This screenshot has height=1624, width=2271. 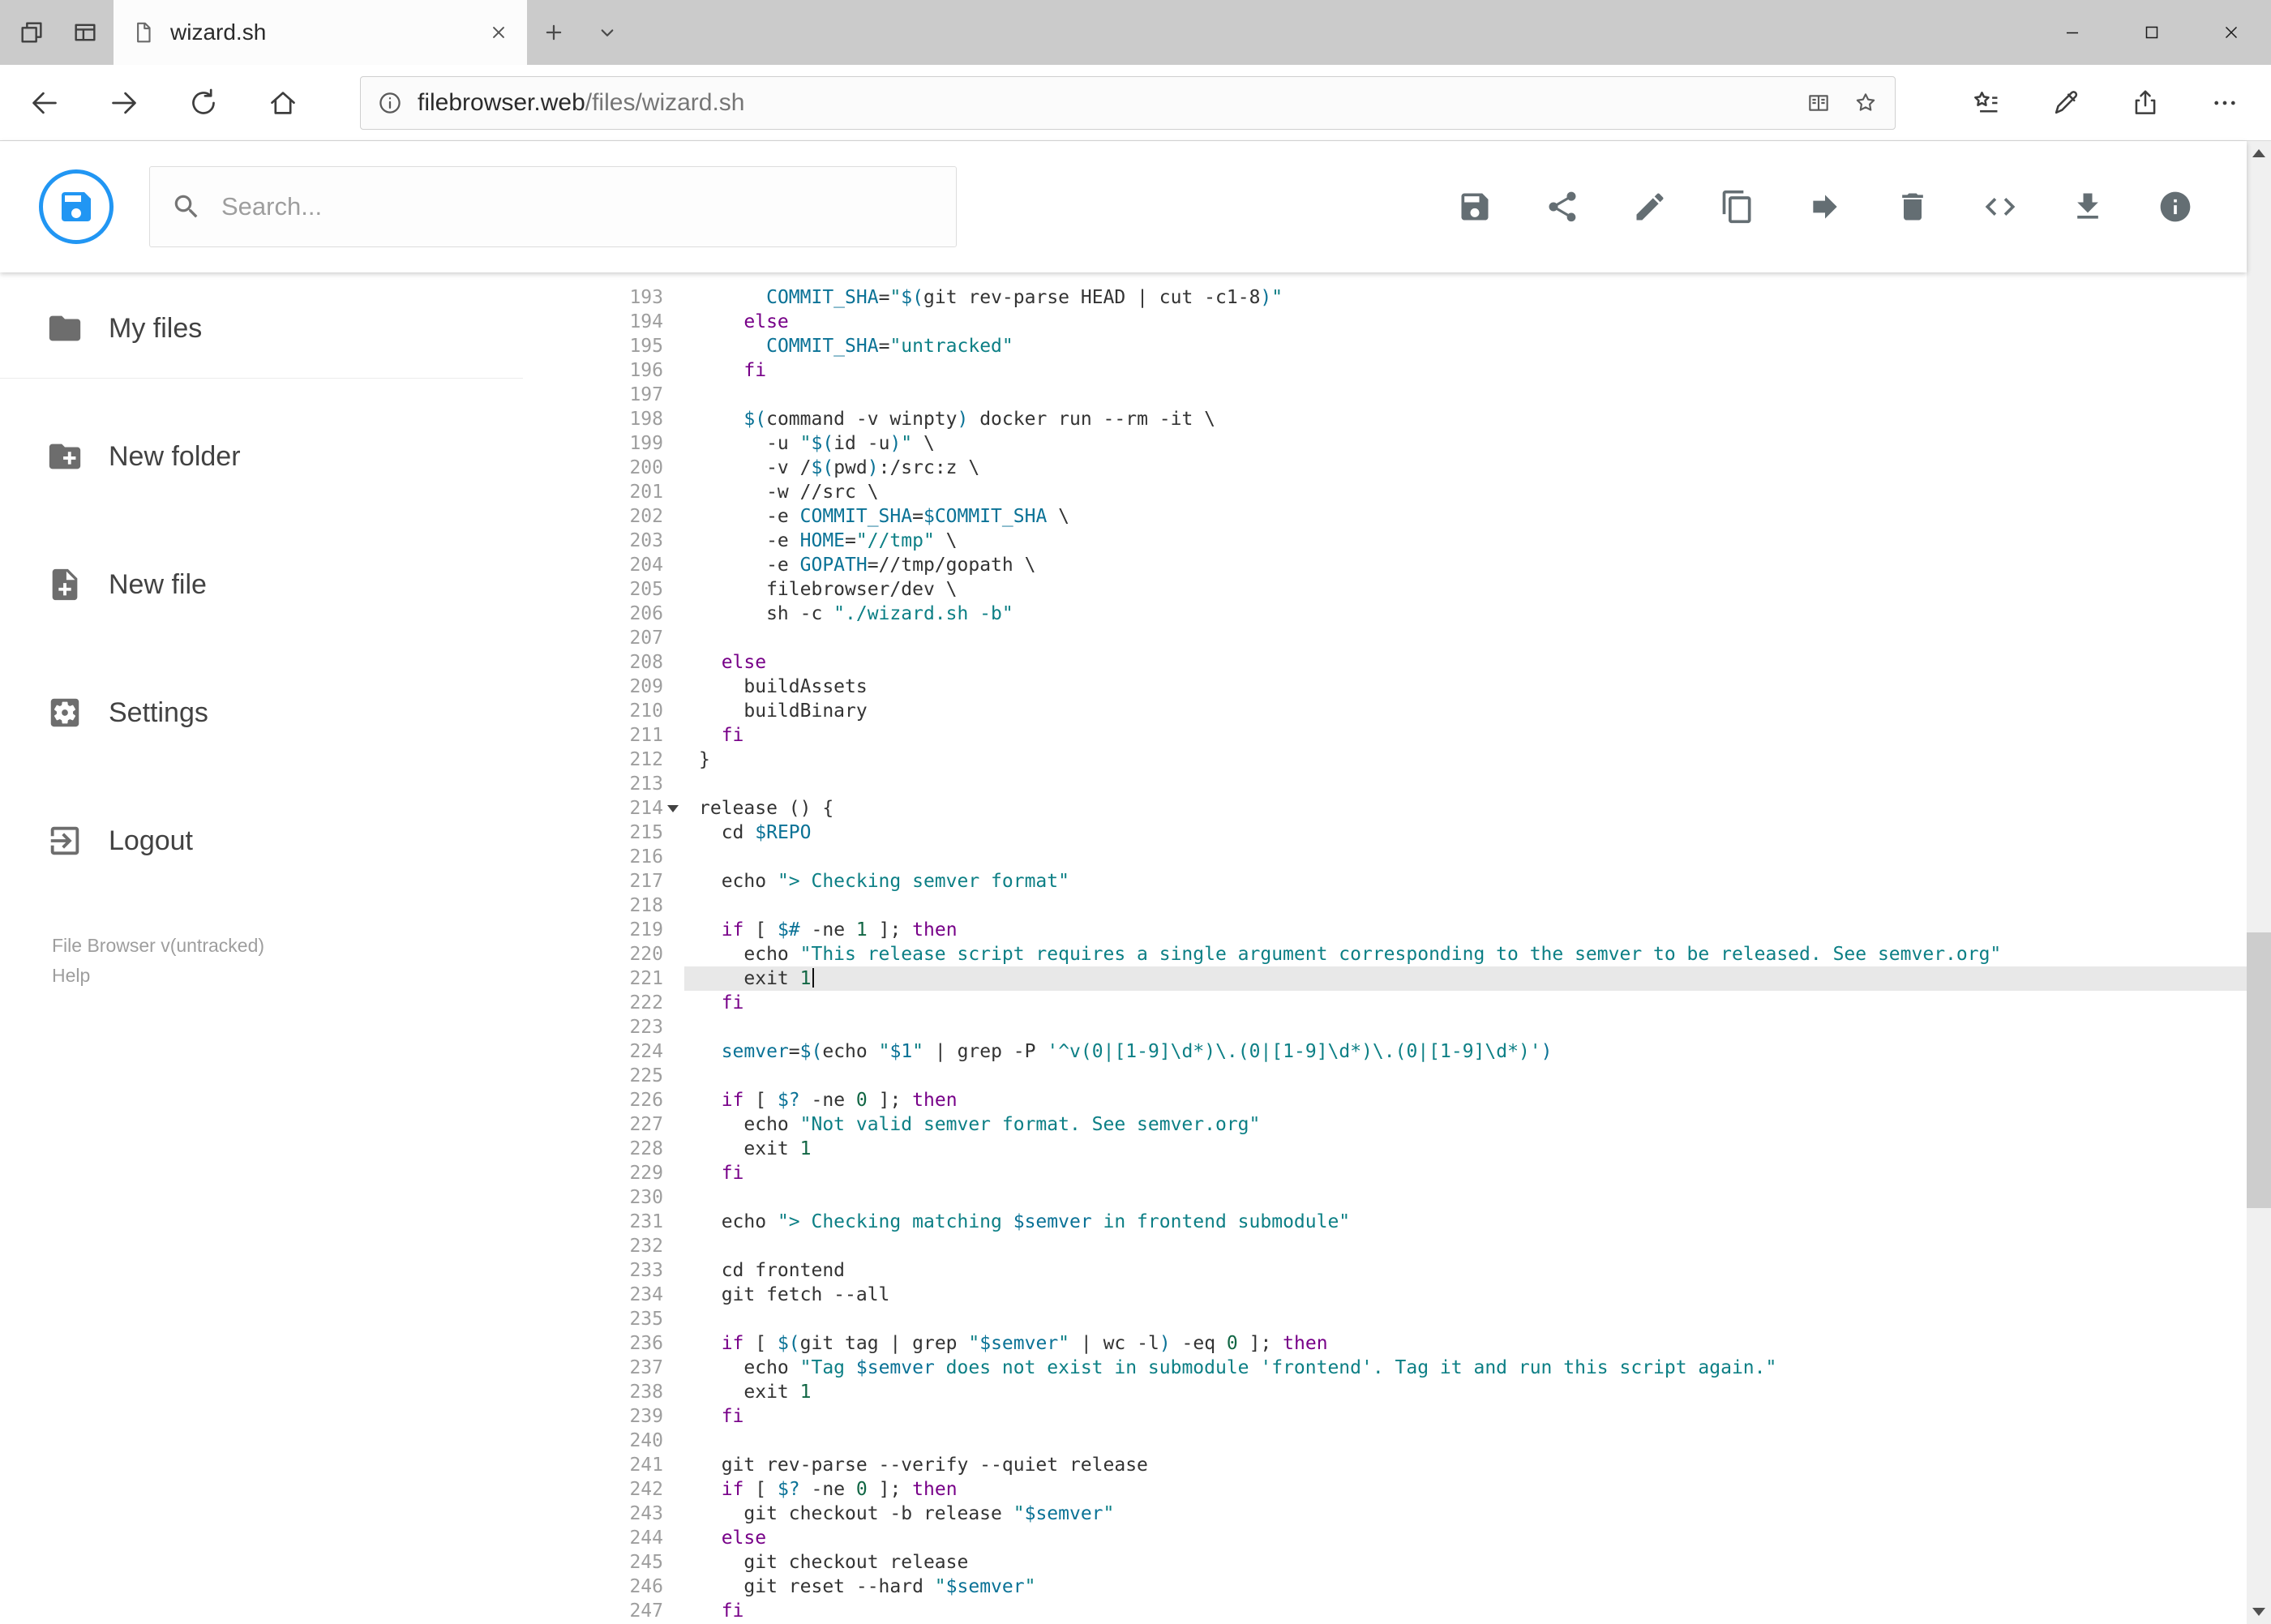 What do you see at coordinates (2088, 207) in the screenshot?
I see `download-icon` at bounding box center [2088, 207].